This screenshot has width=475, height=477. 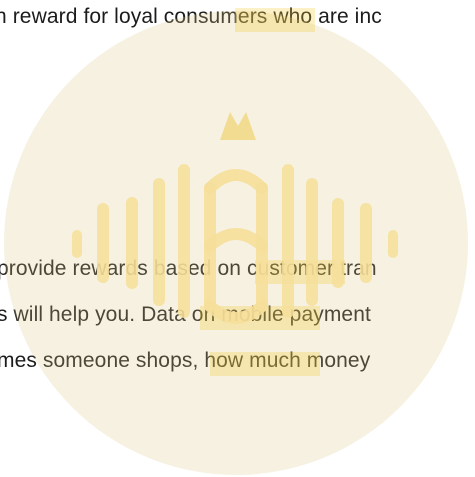 What do you see at coordinates (238, 126) in the screenshot?
I see `crown-icon` at bounding box center [238, 126].